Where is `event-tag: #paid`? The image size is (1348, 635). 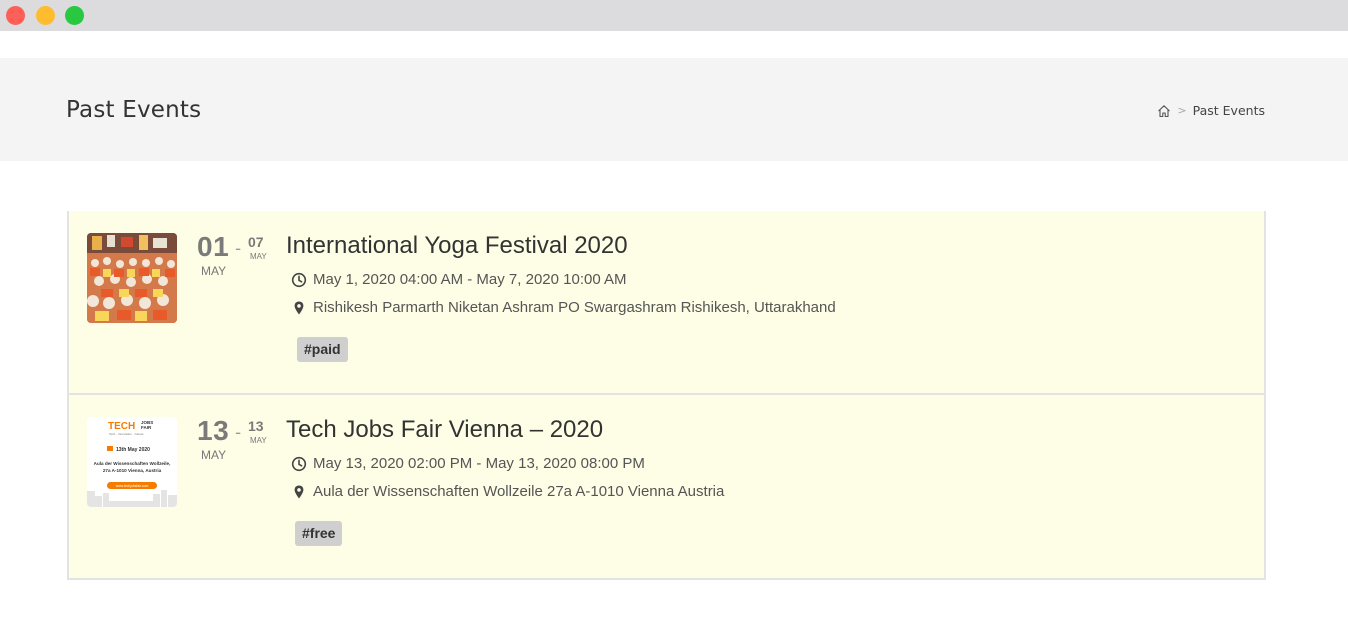 event-tag: #paid is located at coordinates (322, 349).